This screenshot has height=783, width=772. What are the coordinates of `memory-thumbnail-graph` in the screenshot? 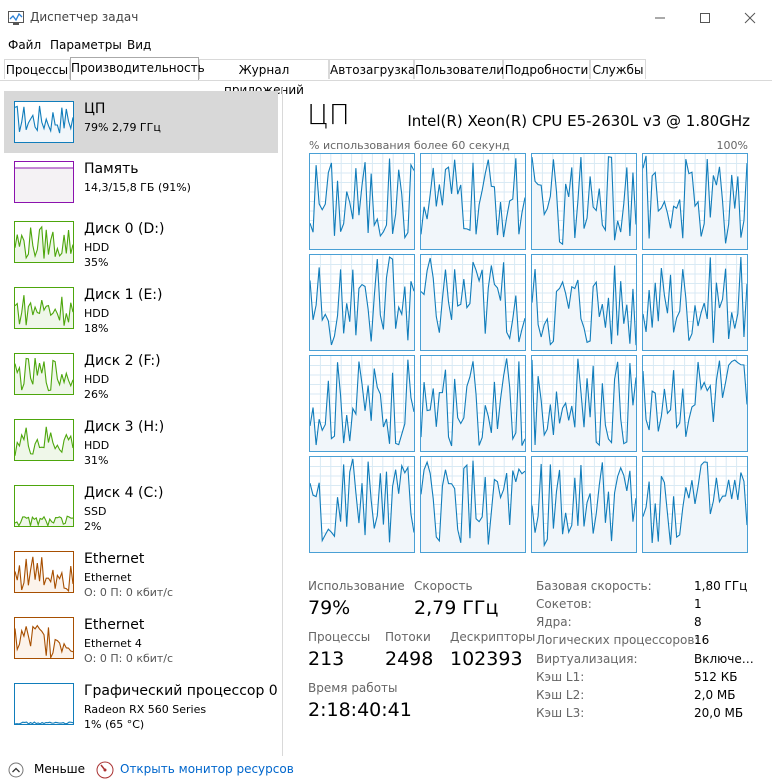 It's located at (44, 182).